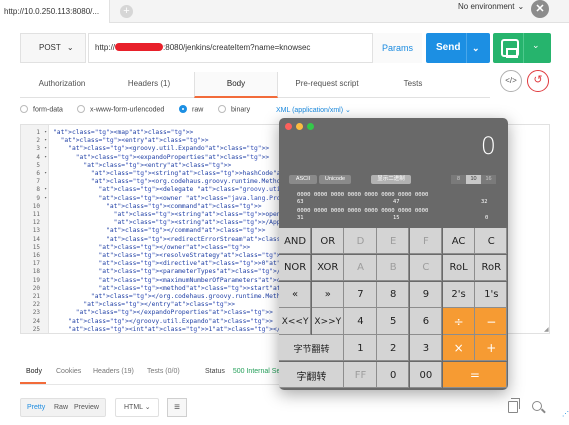 This screenshot has height=425, width=569. Describe the element at coordinates (393, 375) in the screenshot. I see `key-digit-0: 0` at that location.